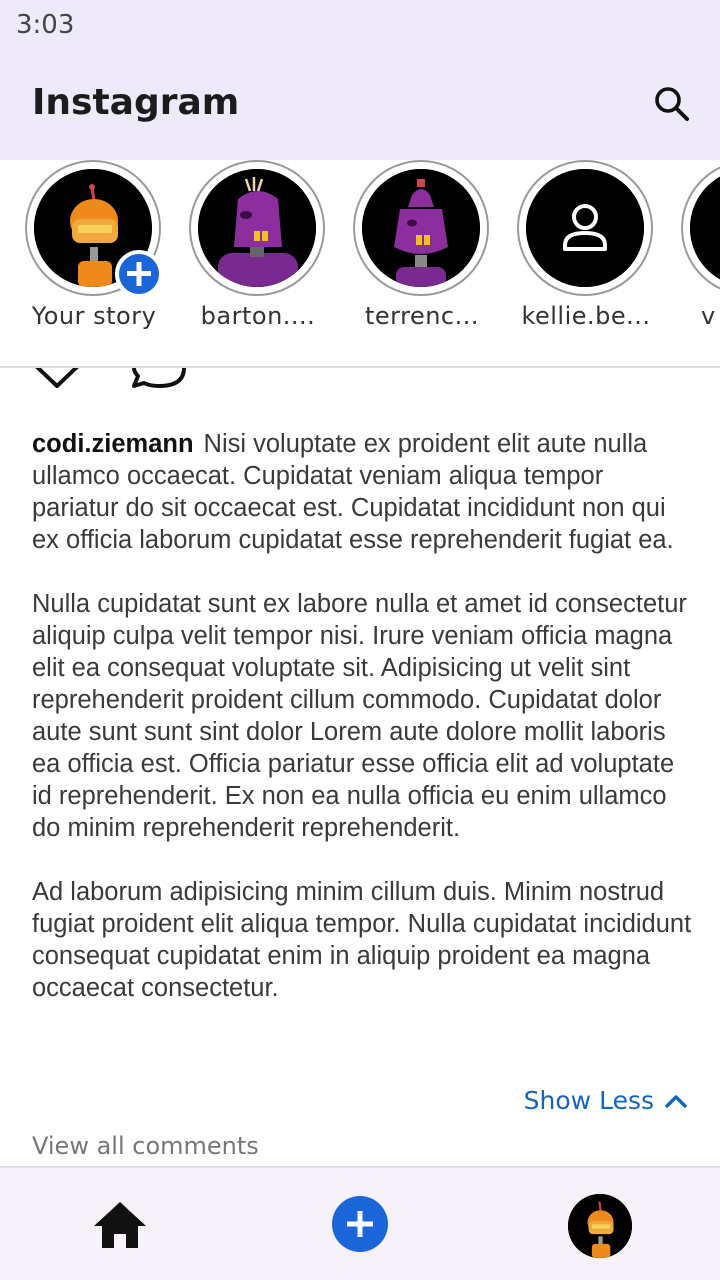 This screenshot has width=720, height=1280. I want to click on add-icon, so click(360, 1224).